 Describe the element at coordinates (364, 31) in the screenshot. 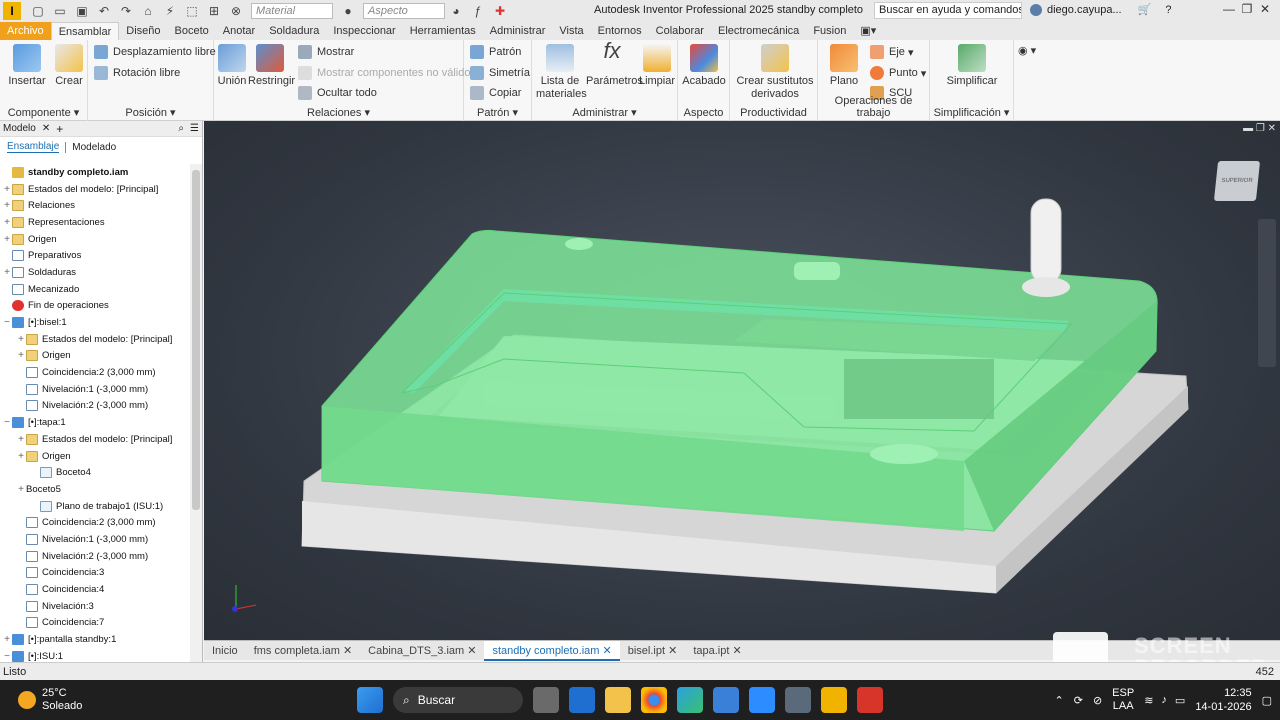

I see `tab-inspeccionar: Inspeccionar` at that location.